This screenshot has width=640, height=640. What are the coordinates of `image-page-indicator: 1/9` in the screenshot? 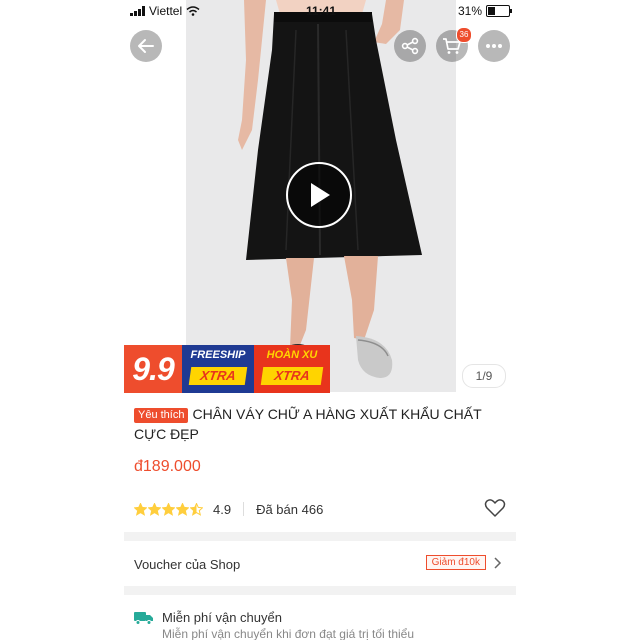 It's located at (484, 376).